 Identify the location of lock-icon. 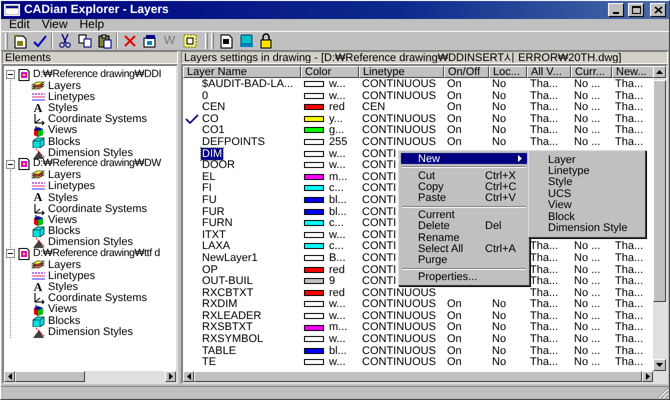
(266, 41).